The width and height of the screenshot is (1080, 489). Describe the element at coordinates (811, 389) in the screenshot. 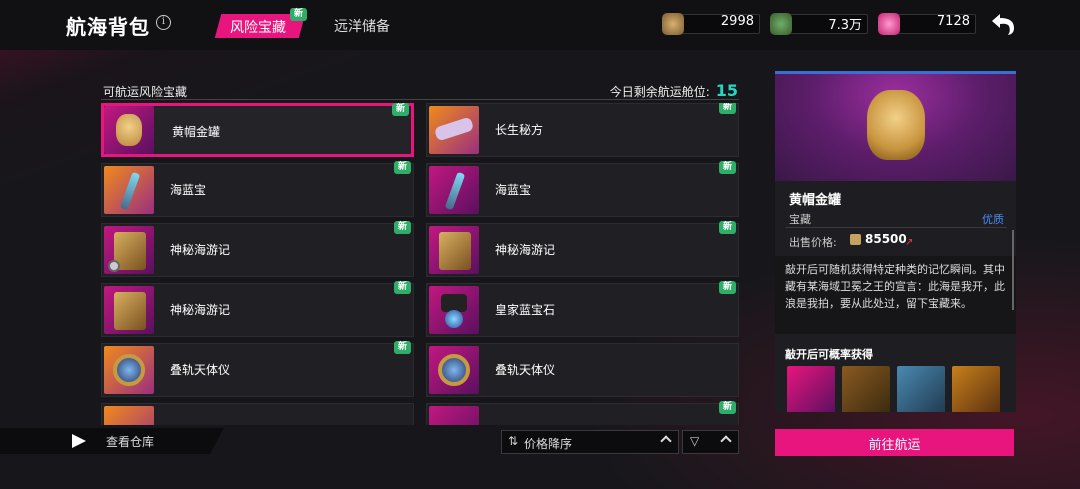

I see `memory-icon` at that location.